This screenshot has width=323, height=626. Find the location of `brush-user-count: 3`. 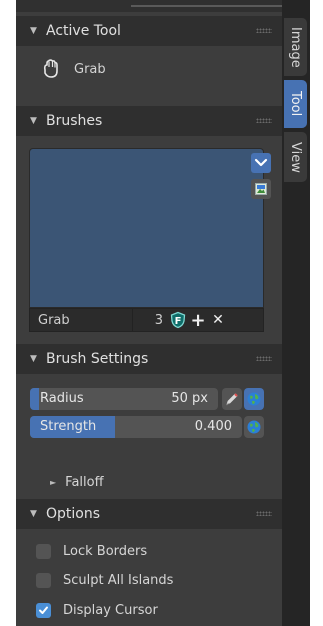

brush-user-count: 3 is located at coordinates (150, 320).